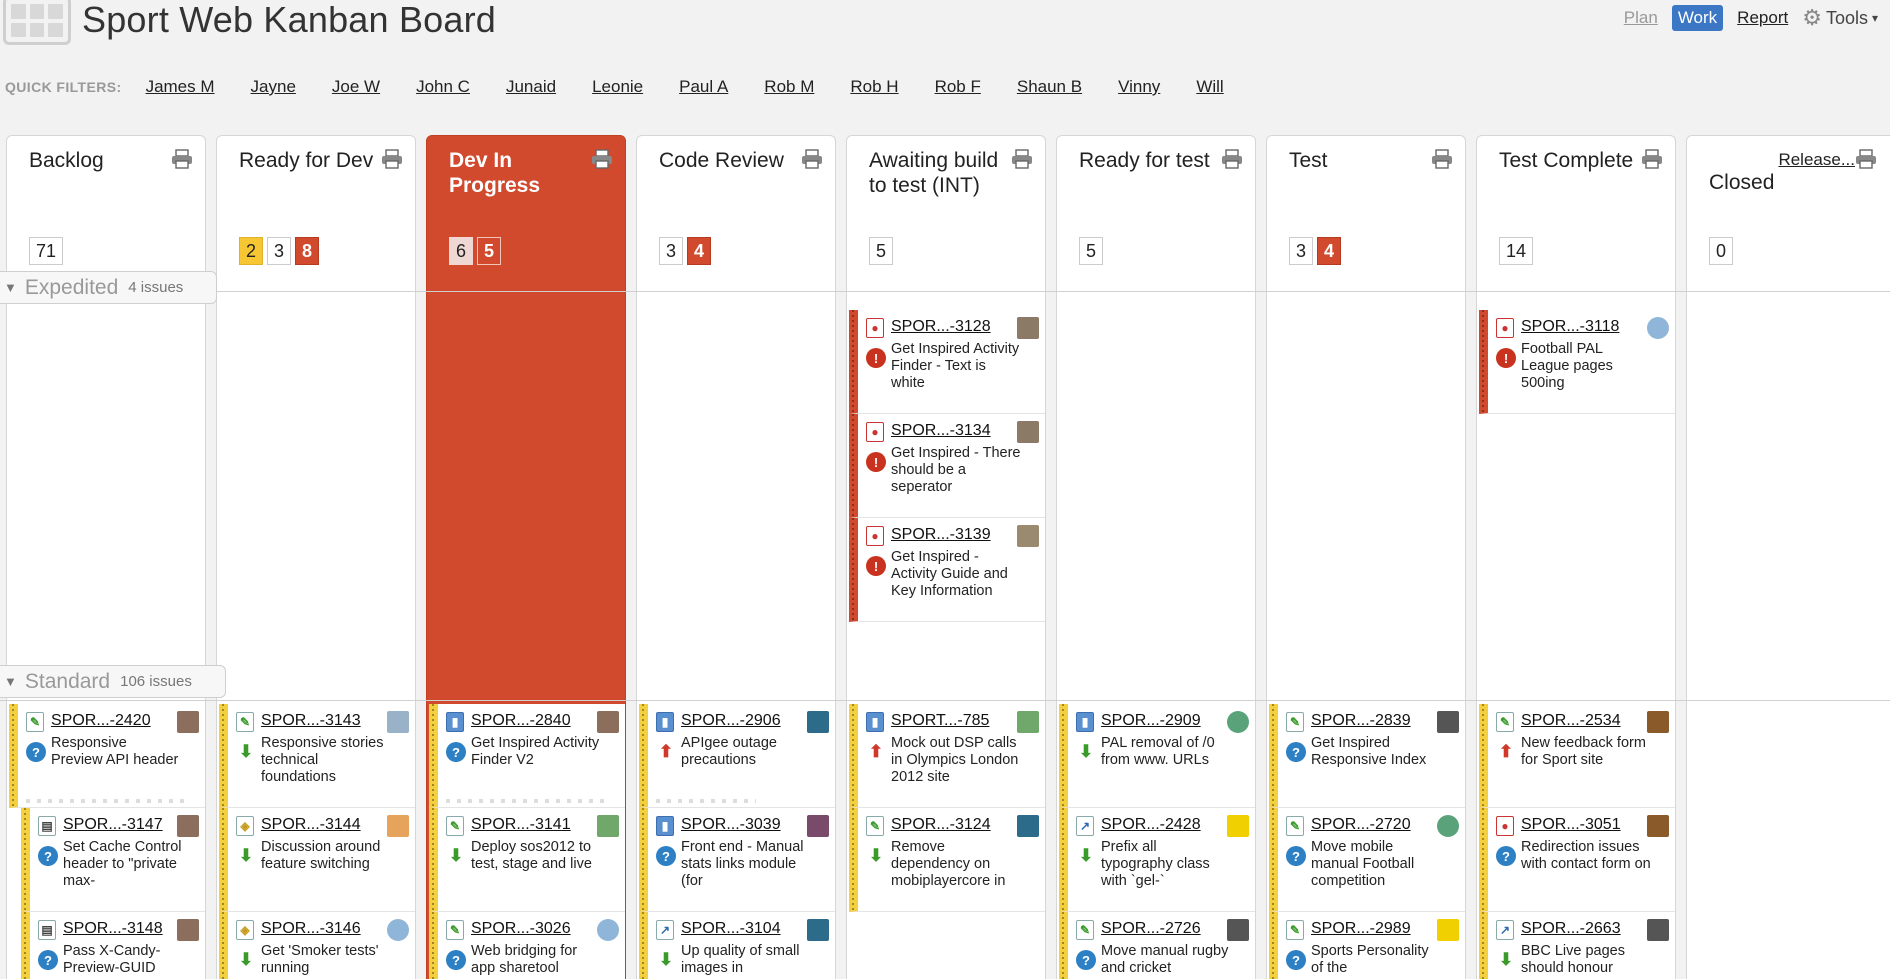 The width and height of the screenshot is (1890, 979). Describe the element at coordinates (789, 87) in the screenshot. I see `quick-filter-item: Rob M` at that location.